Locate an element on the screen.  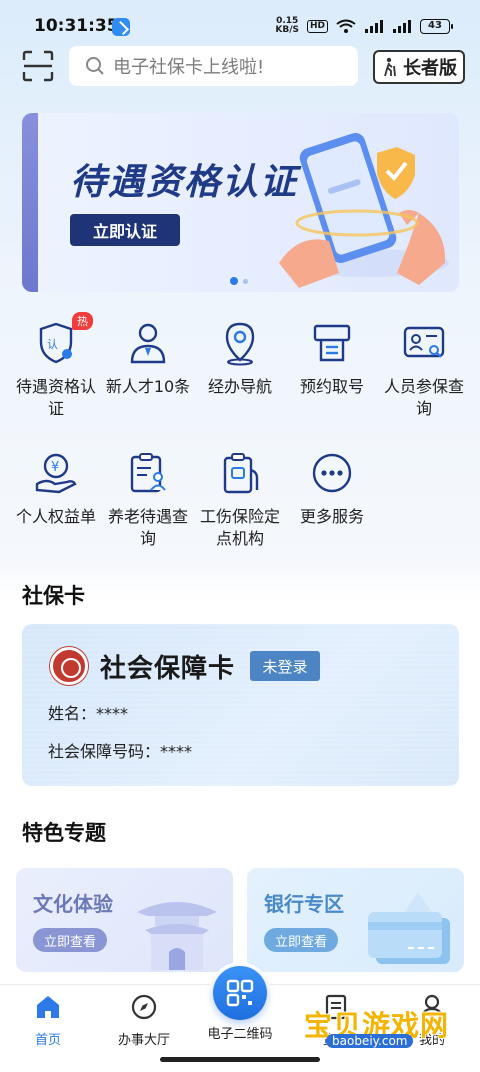
nav-qr-code: 电子二维码 is located at coordinates (240, 1032).